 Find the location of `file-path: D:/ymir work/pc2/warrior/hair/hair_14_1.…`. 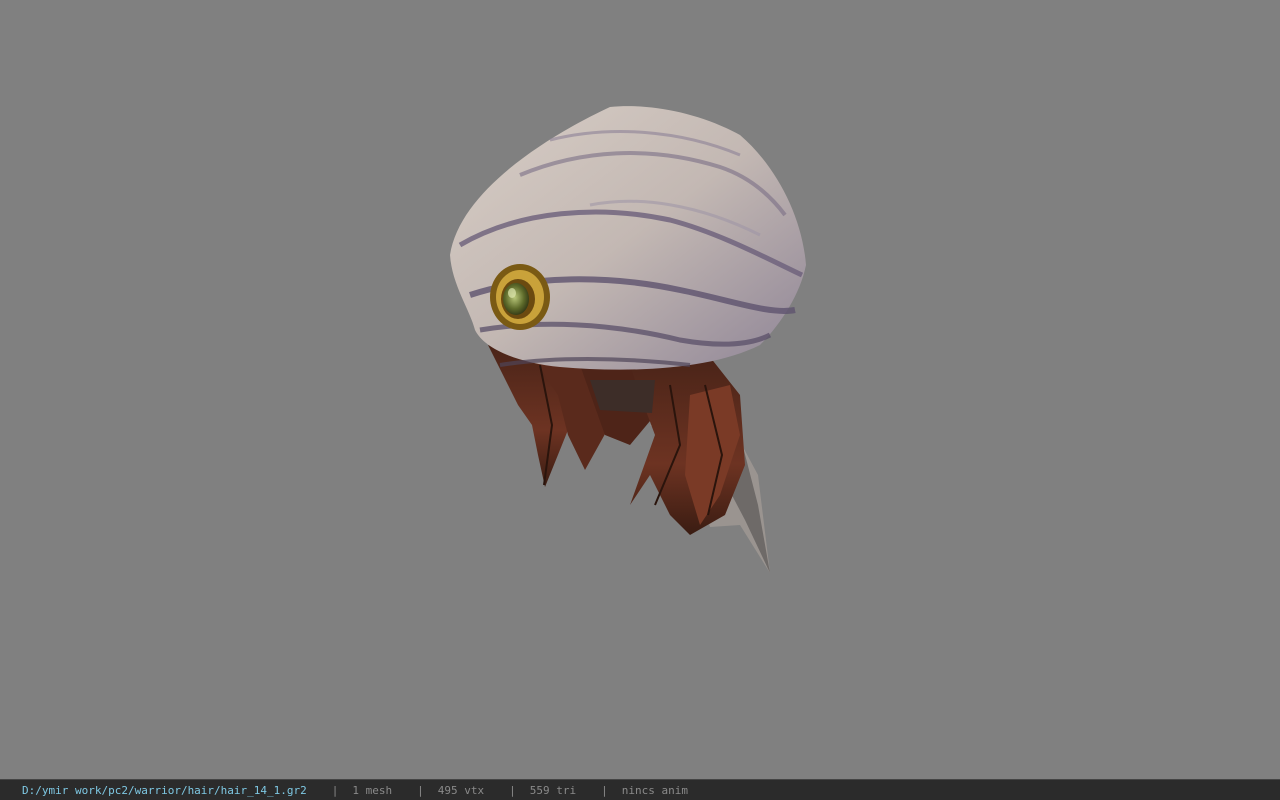

file-path: D:/ymir work/pc2/warrior/hair/hair_14_1.… is located at coordinates (164, 790).